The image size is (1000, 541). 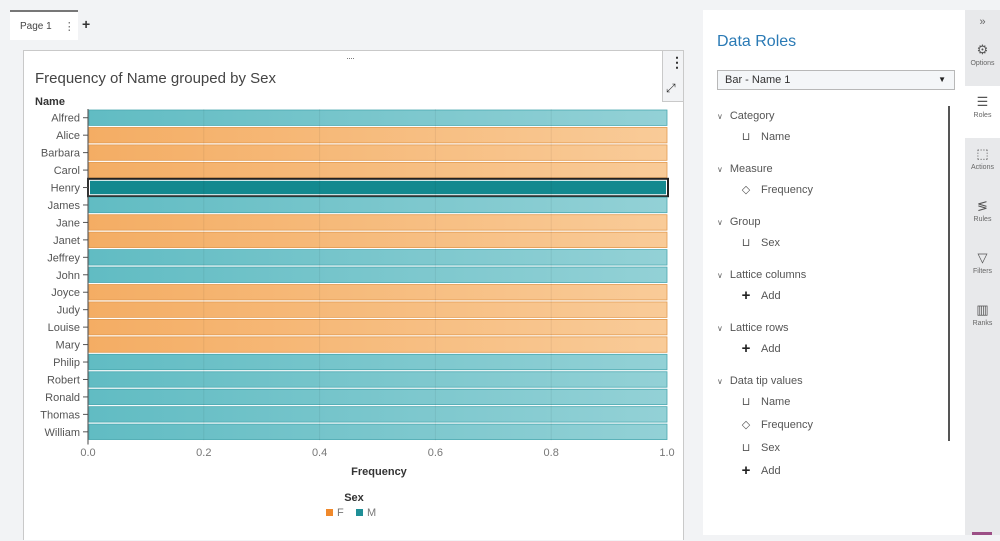 What do you see at coordinates (982, 63) in the screenshot?
I see `rail-label: Options` at bounding box center [982, 63].